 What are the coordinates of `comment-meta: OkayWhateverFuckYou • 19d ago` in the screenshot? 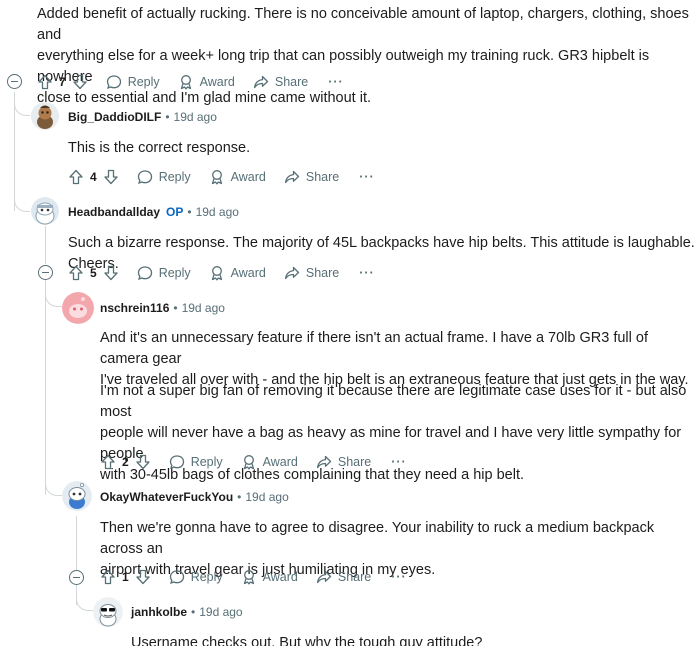 It's located at (194, 497).